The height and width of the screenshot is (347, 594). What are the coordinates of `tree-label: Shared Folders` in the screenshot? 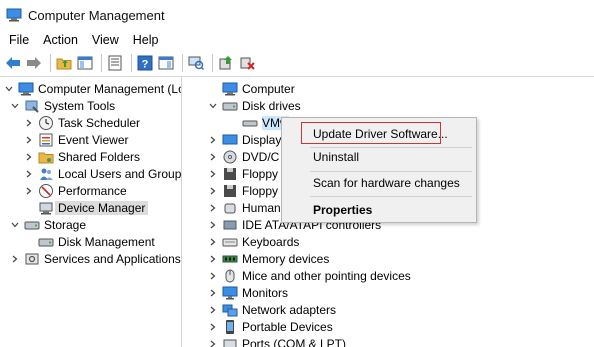 It's located at (99, 156).